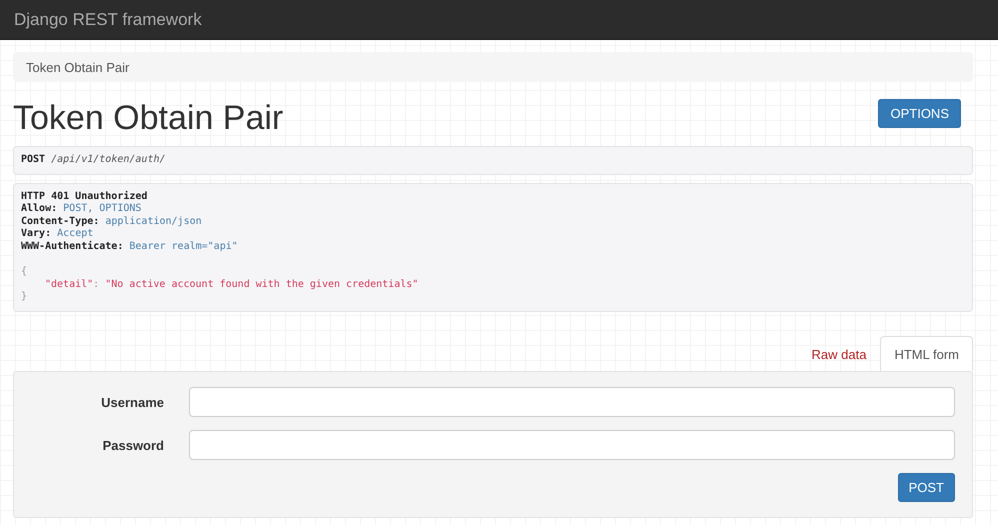 Image resolution: width=998 pixels, height=525 pixels. I want to click on header-value: POST, OPTIONS, so click(102, 208).